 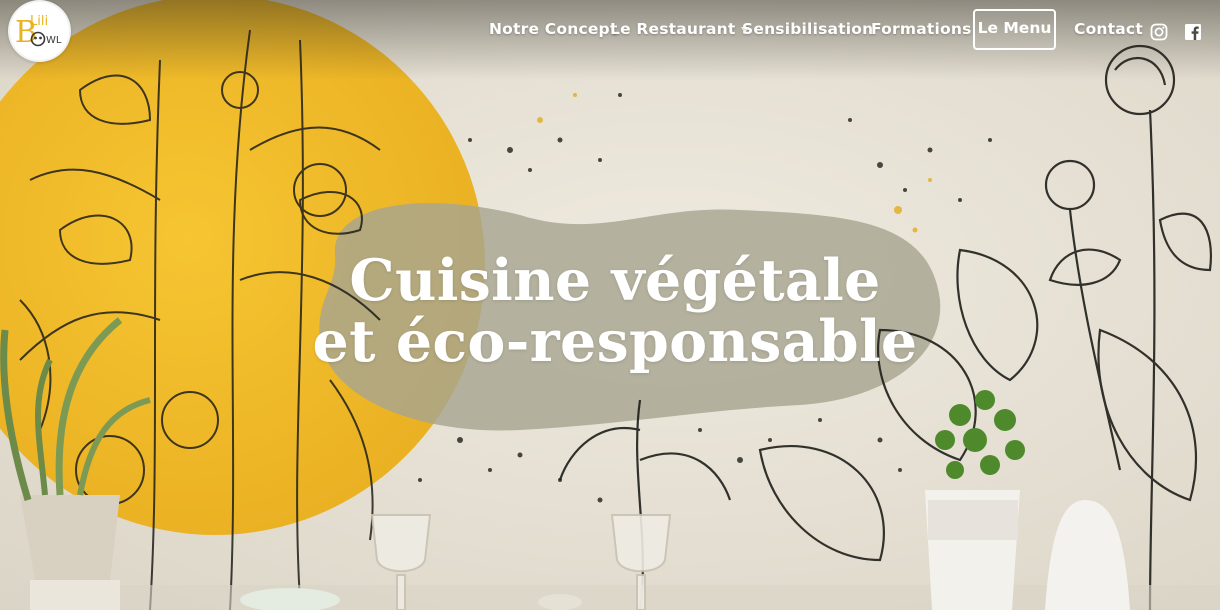 I want to click on instagram-icon, so click(x=1159, y=32).